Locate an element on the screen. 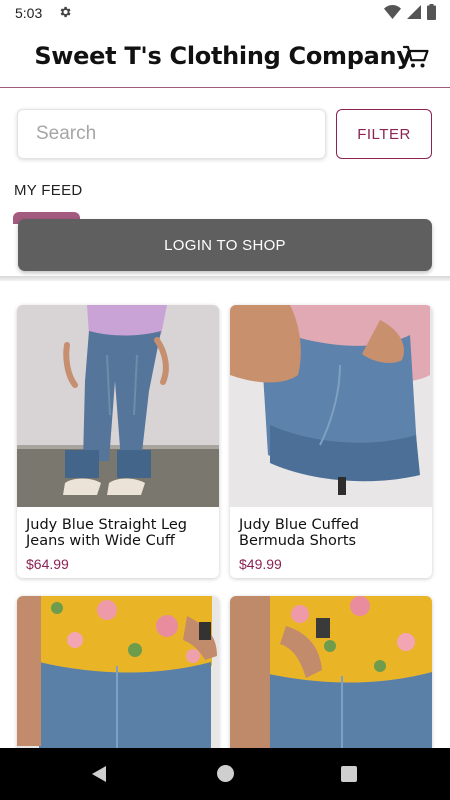  status-bar: 5:03 is located at coordinates (225, 13).